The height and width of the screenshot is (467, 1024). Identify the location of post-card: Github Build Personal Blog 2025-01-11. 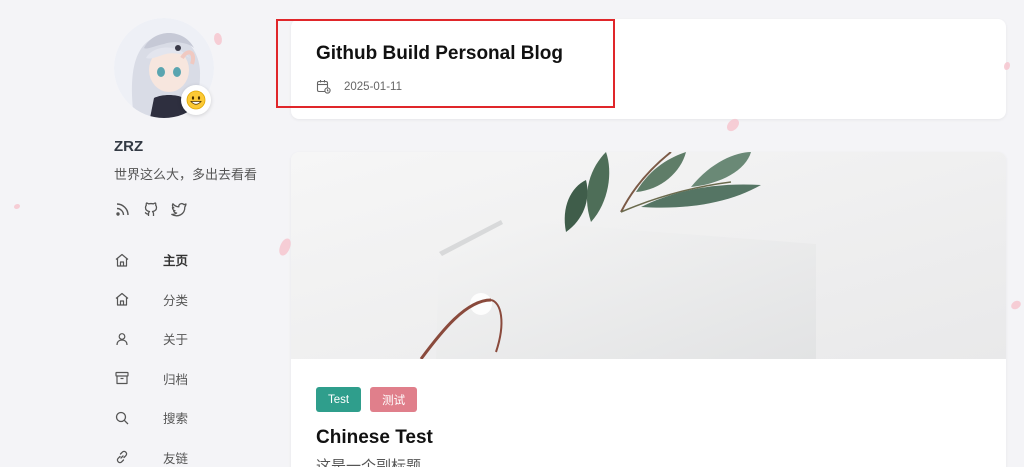
(648, 69).